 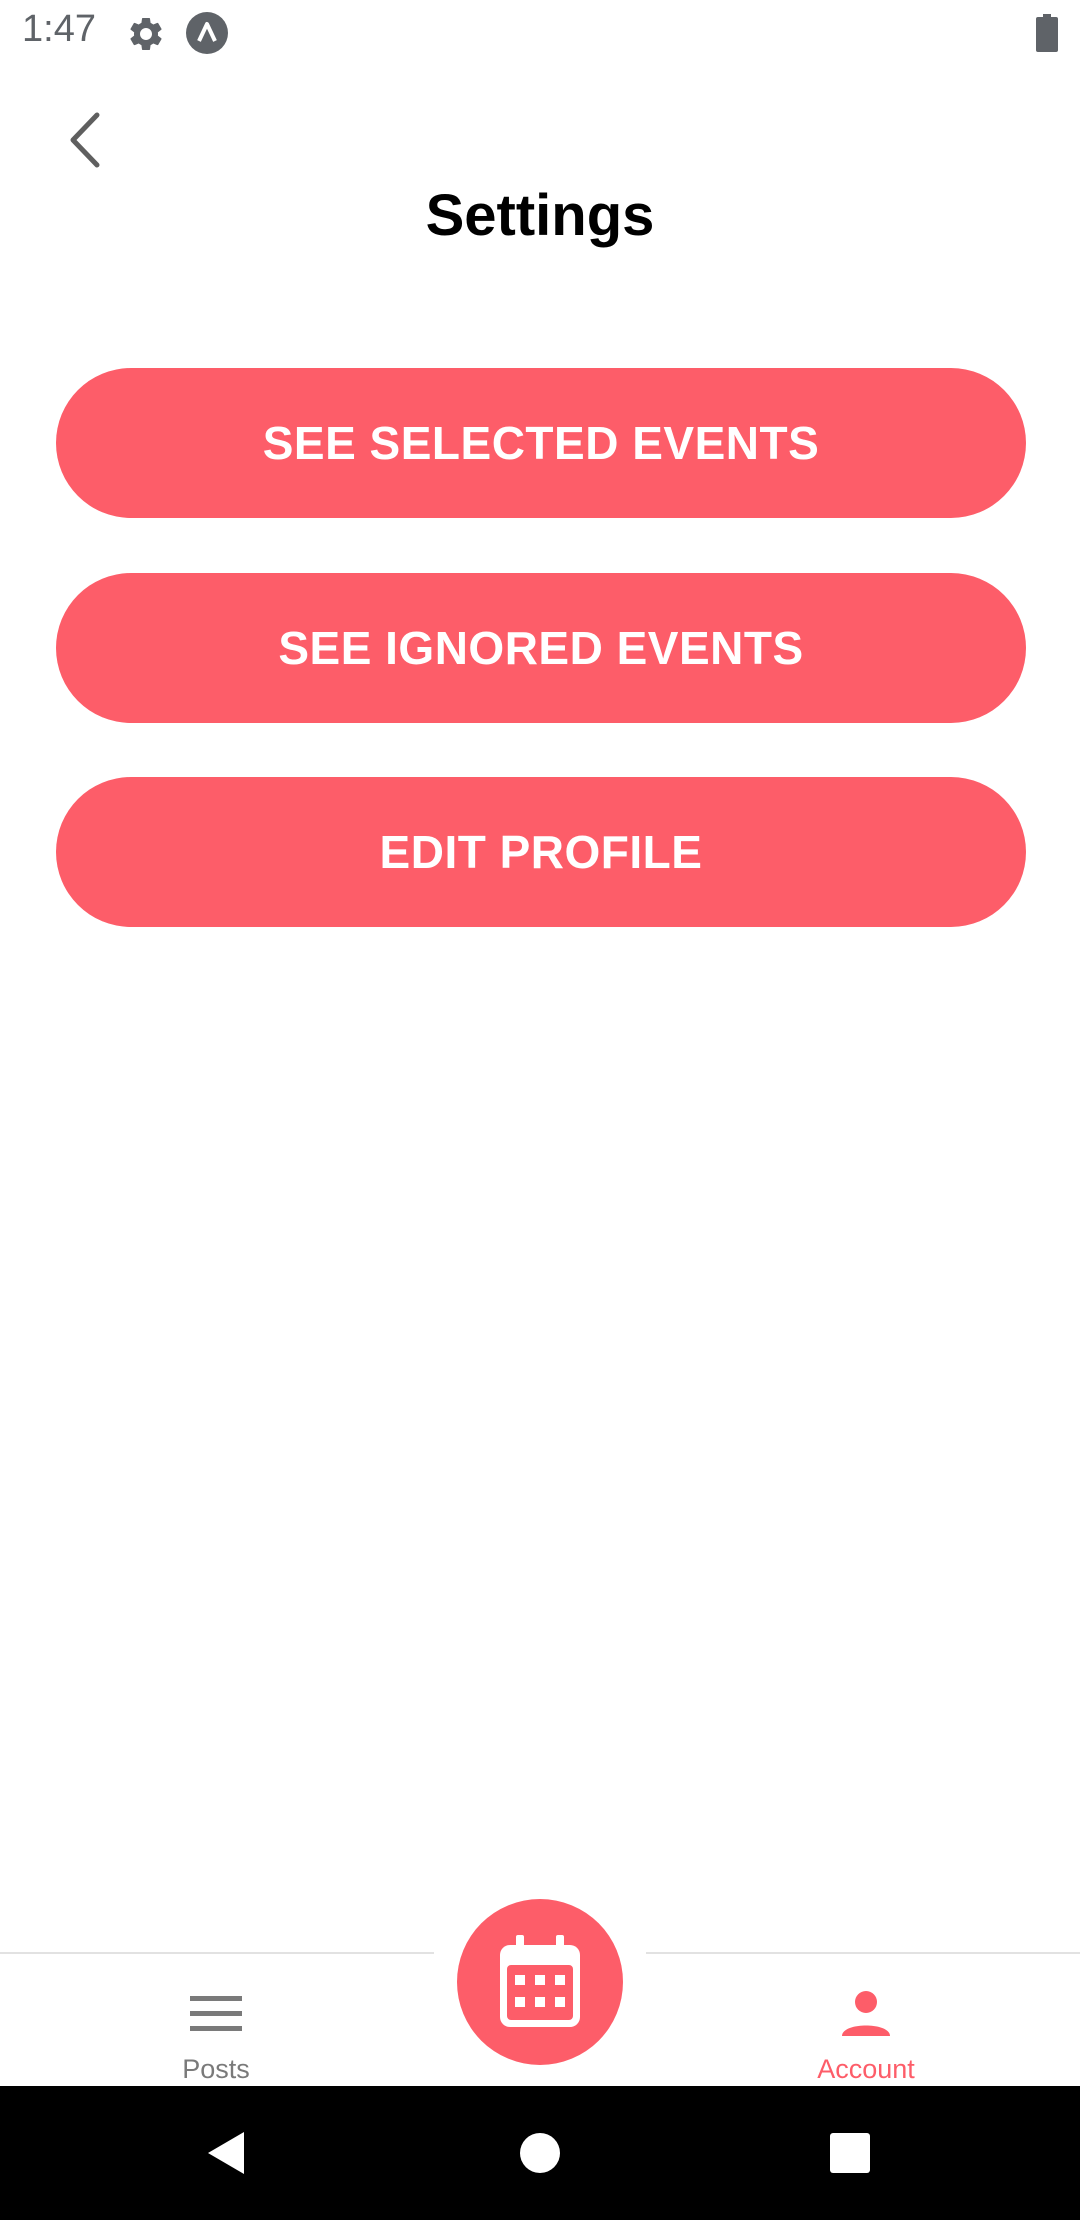 What do you see at coordinates (866, 2013) in the screenshot?
I see `person-icon` at bounding box center [866, 2013].